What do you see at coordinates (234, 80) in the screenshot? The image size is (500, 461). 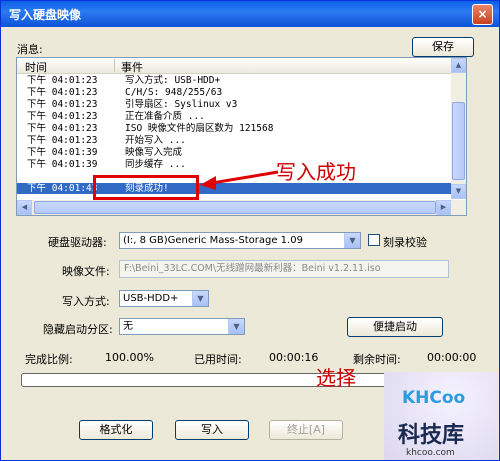 I see `table-row: 下午 04:01:23 写入方式: USB-HDD+` at bounding box center [234, 80].